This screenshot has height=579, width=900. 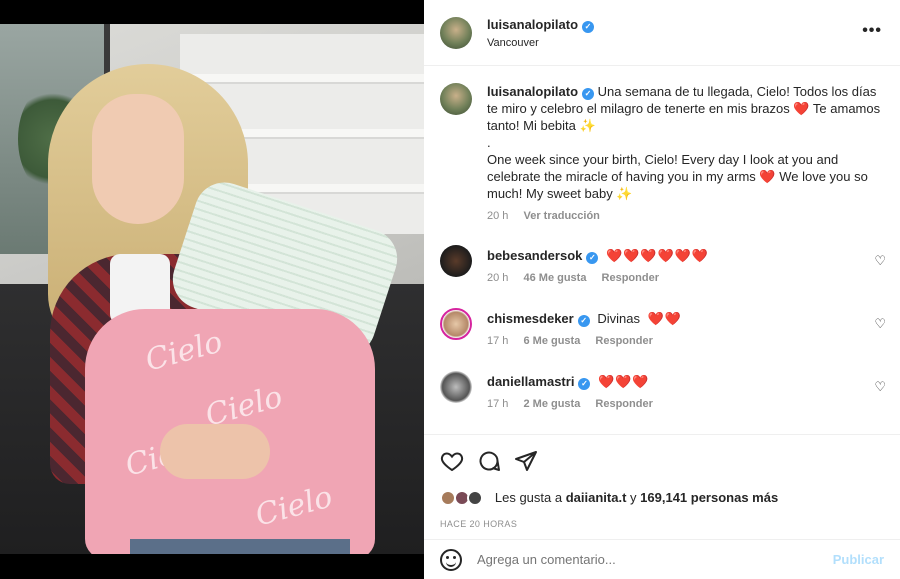 I want to click on comment-input, so click(x=627, y=559).